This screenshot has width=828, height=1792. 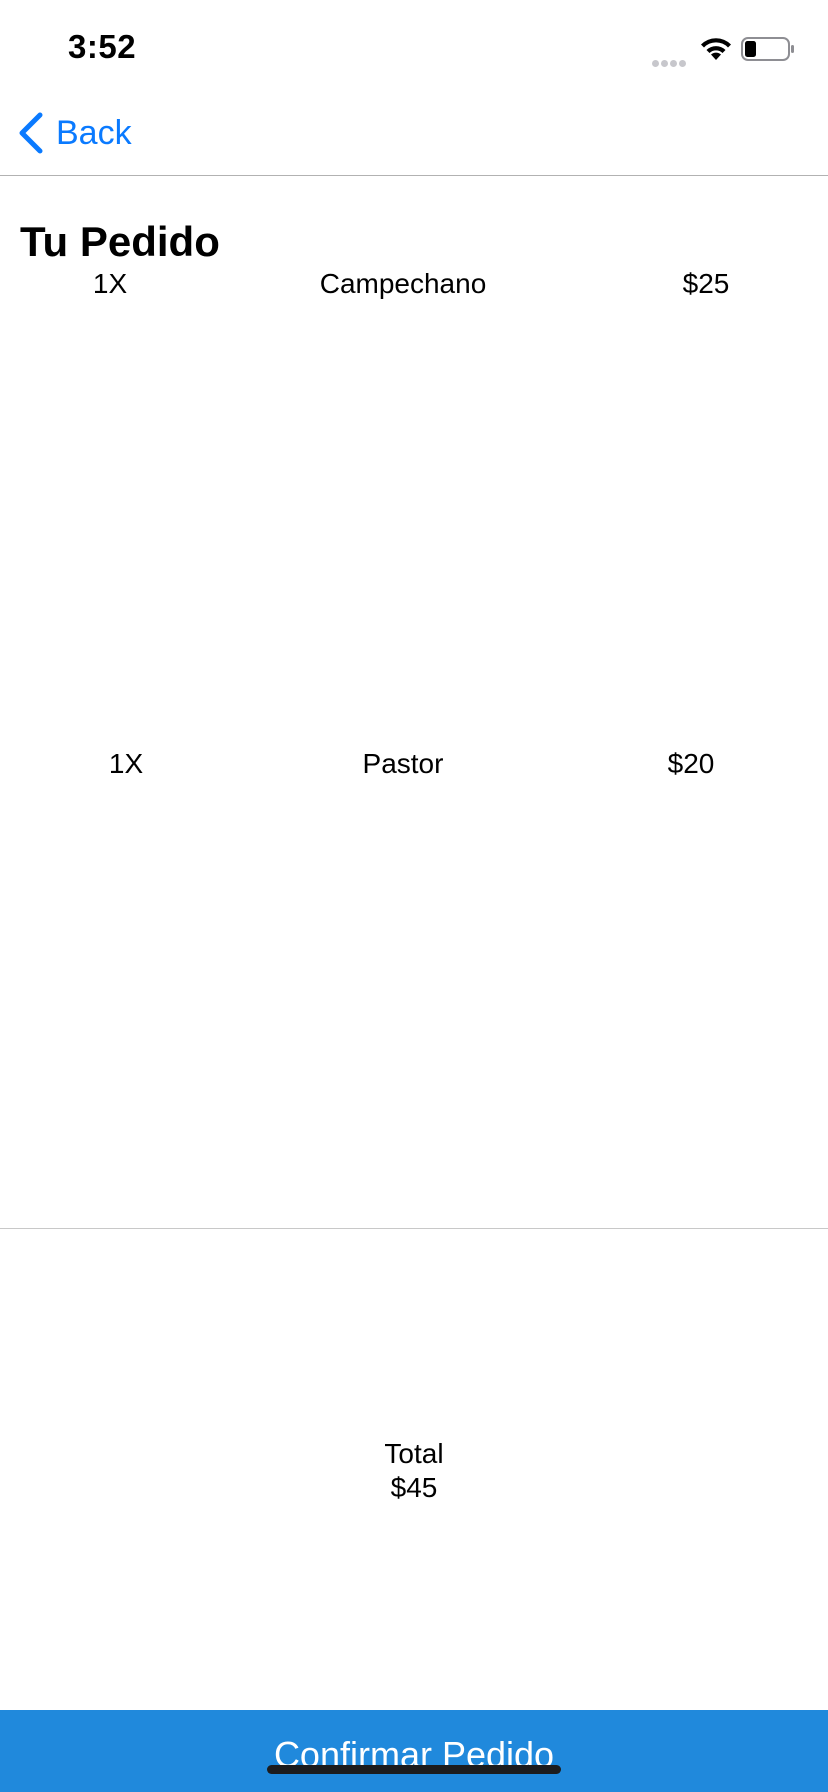 I want to click on page-title: Tu Pedido, so click(x=120, y=241).